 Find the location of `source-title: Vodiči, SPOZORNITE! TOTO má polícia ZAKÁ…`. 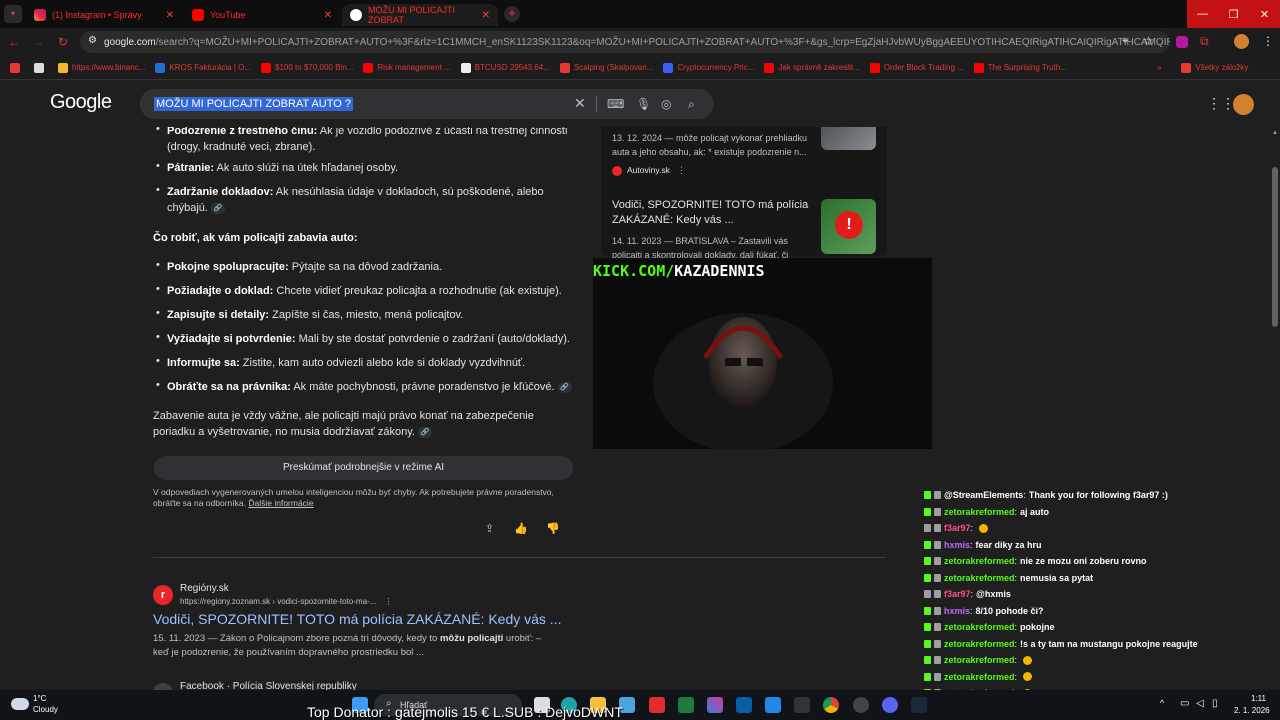

source-title: Vodiči, SPOZORNITE! TOTO má polícia ZAKÁ… is located at coordinates (714, 213).